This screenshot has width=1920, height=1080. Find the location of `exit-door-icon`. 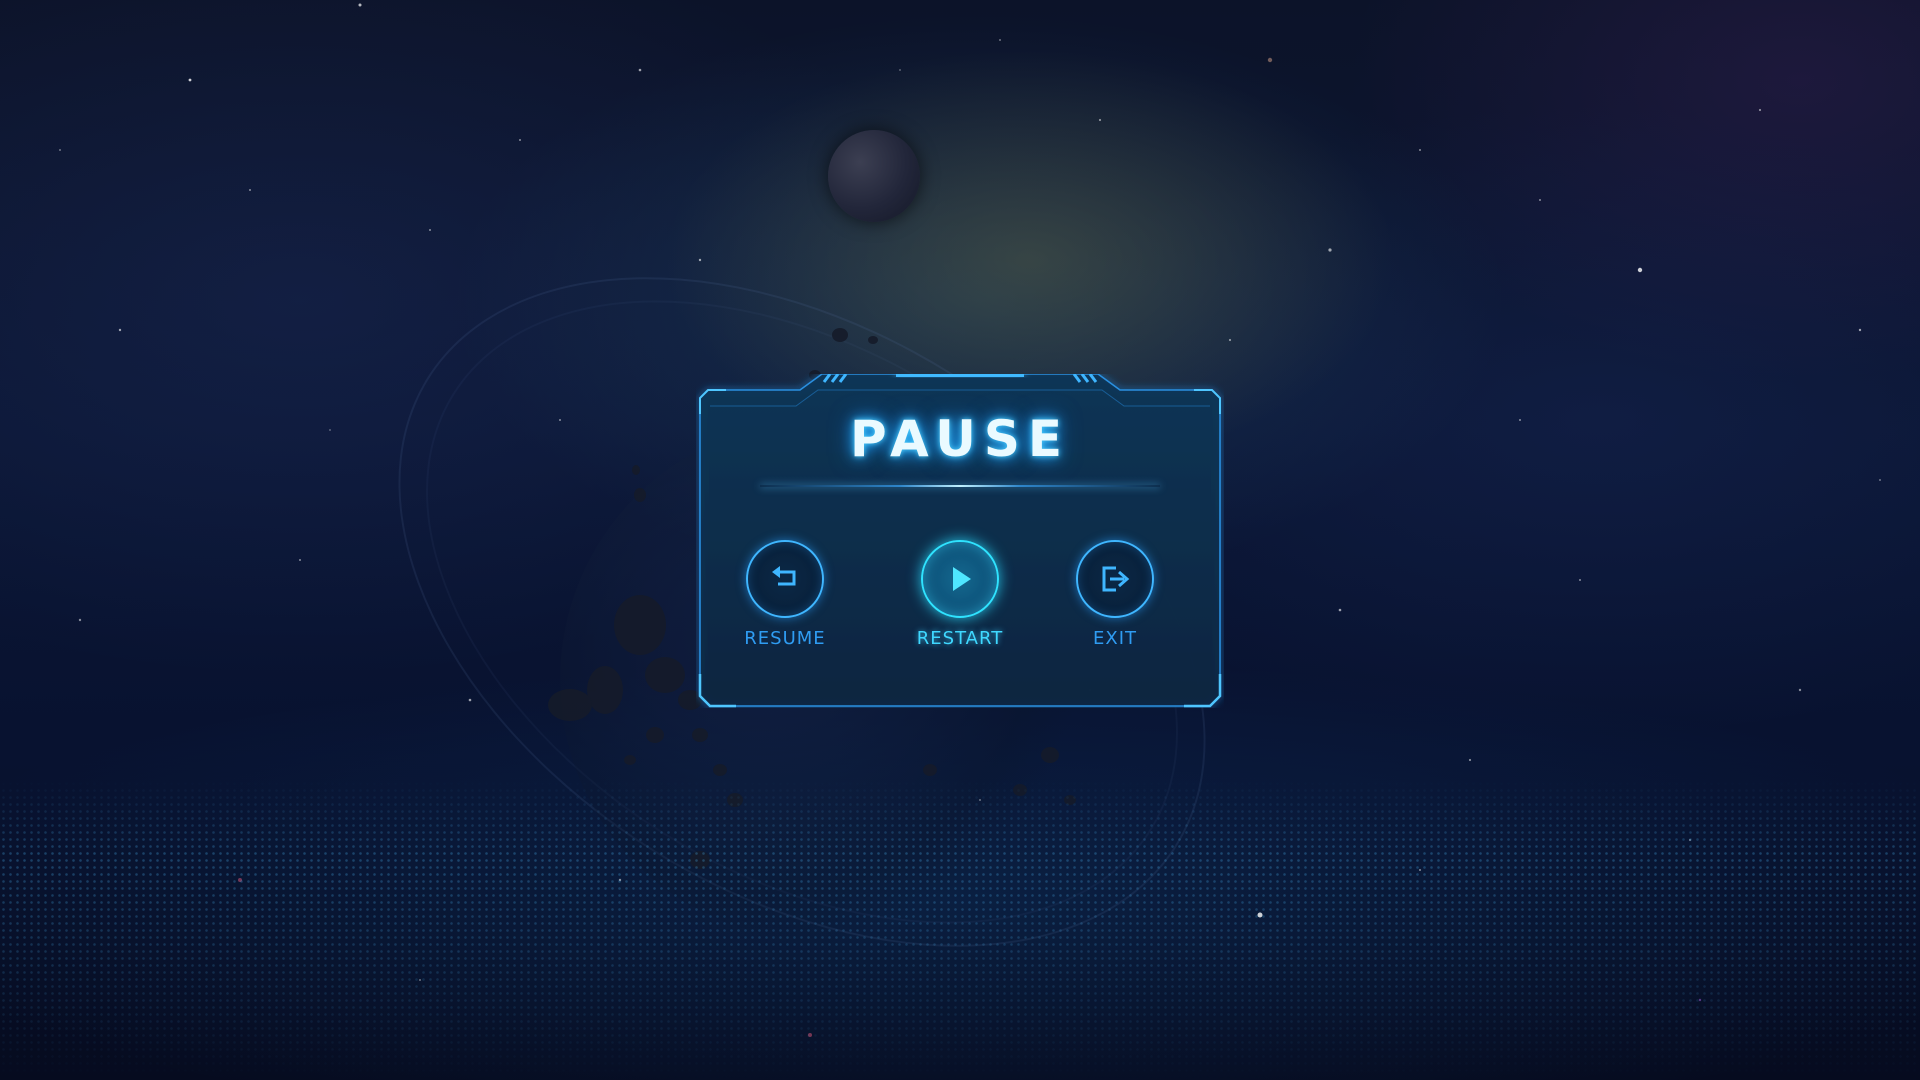

exit-door-icon is located at coordinates (1116, 579).